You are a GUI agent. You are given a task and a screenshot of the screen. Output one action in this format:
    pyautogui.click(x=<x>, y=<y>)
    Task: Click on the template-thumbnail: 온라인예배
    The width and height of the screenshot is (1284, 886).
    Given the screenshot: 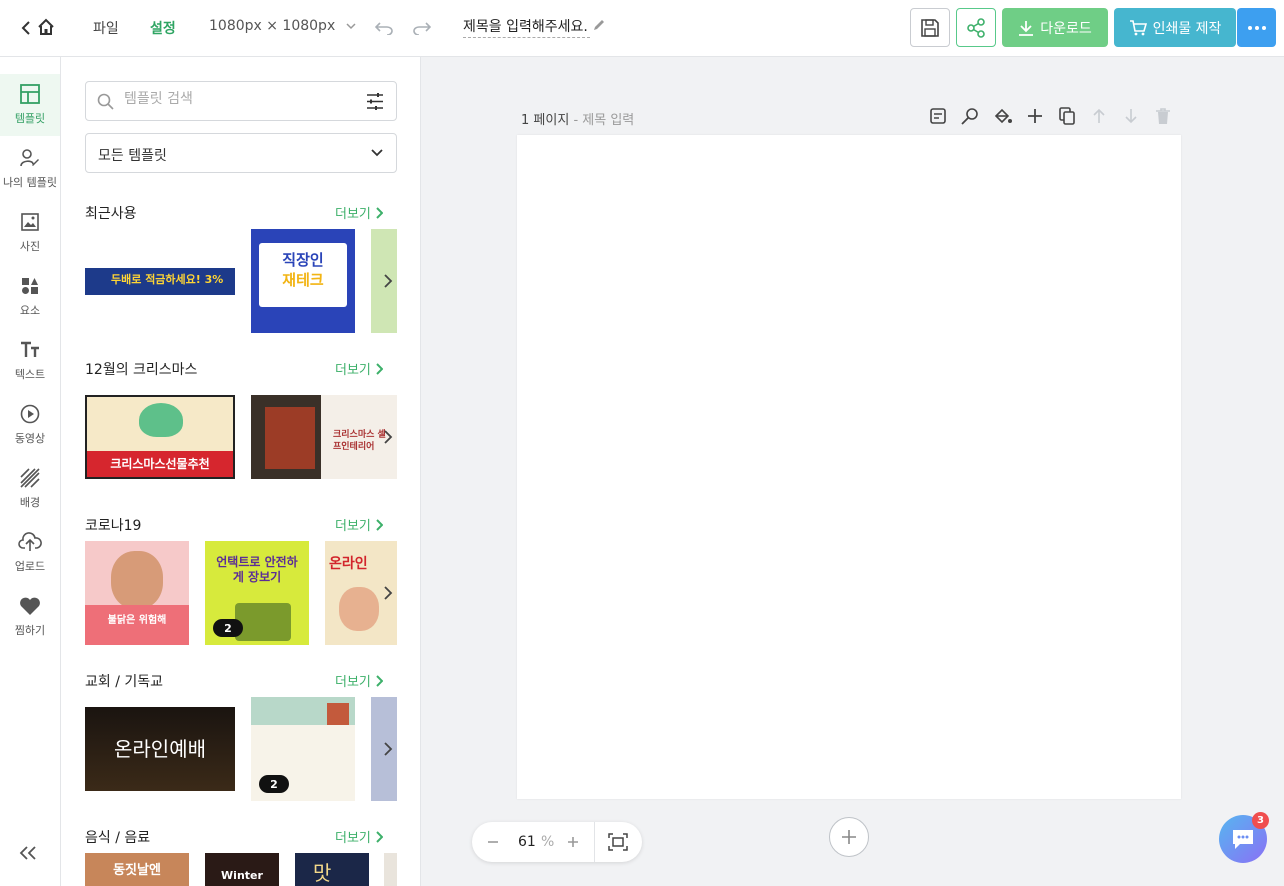 What is the action you would take?
    pyautogui.click(x=160, y=749)
    